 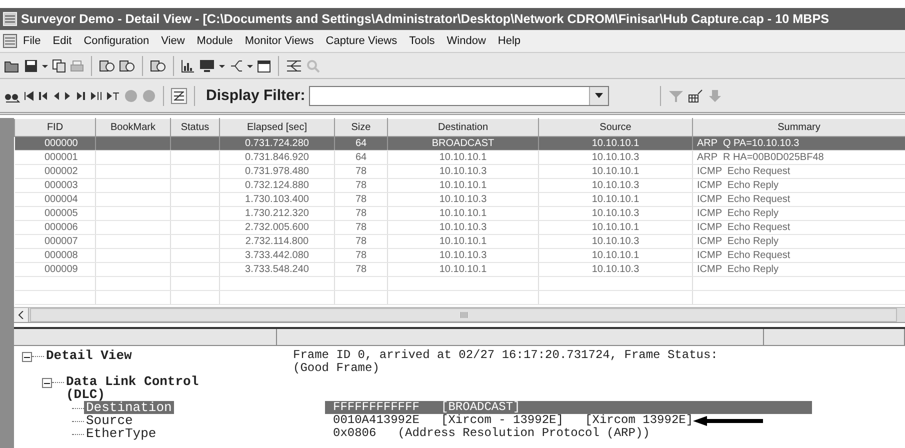 I want to click on table-cell: 0.731.978.480, so click(x=277, y=171).